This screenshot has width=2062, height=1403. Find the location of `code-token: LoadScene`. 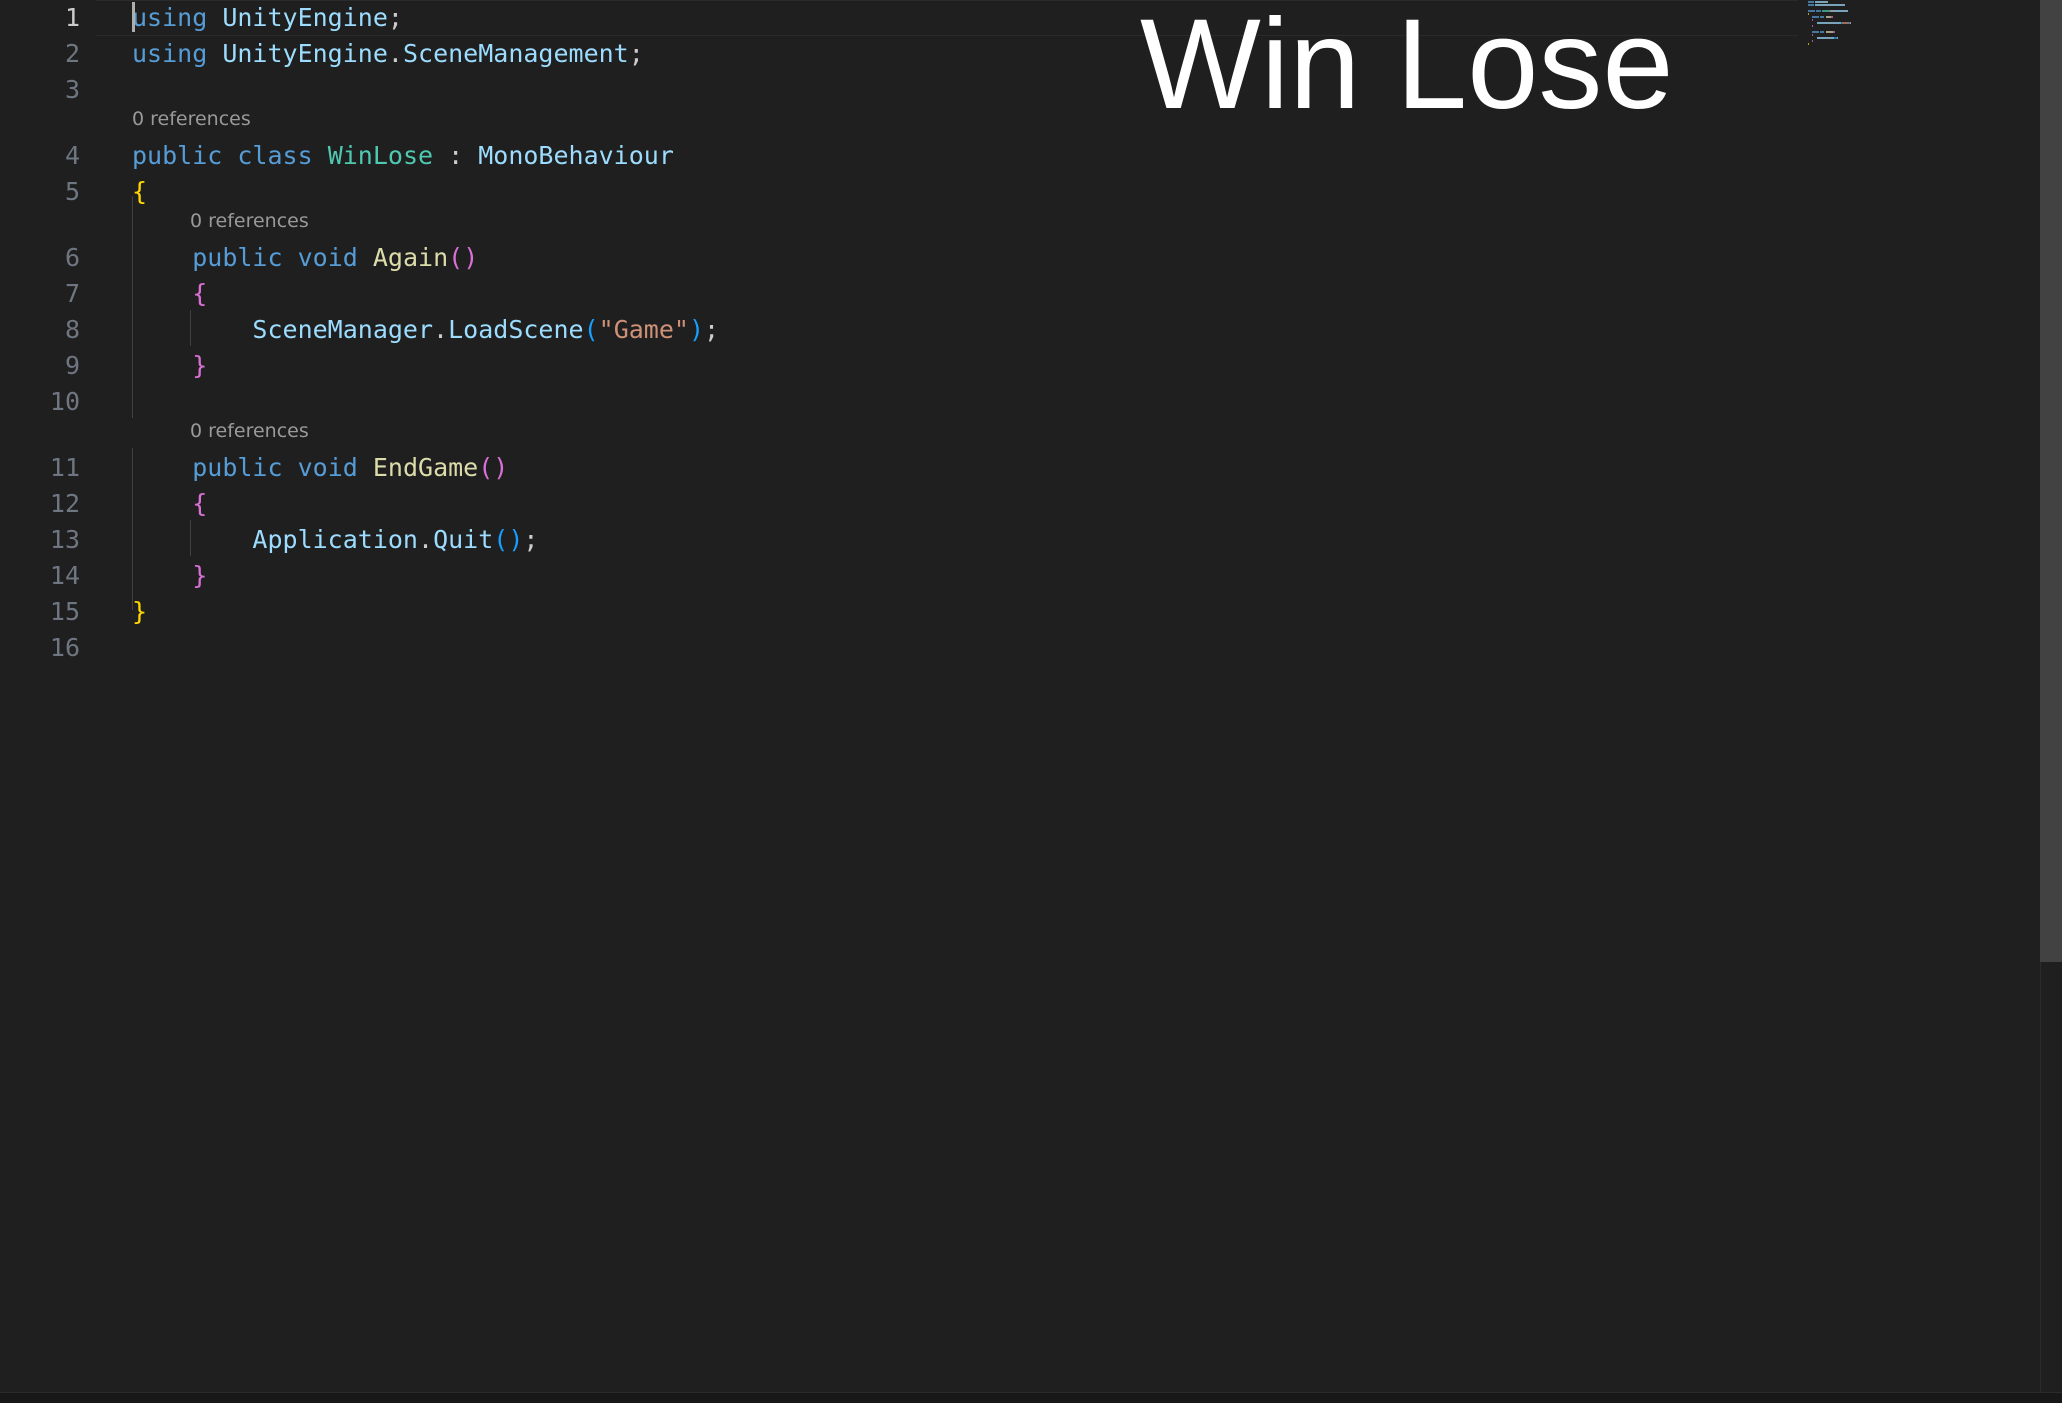

code-token: LoadScene is located at coordinates (516, 329).